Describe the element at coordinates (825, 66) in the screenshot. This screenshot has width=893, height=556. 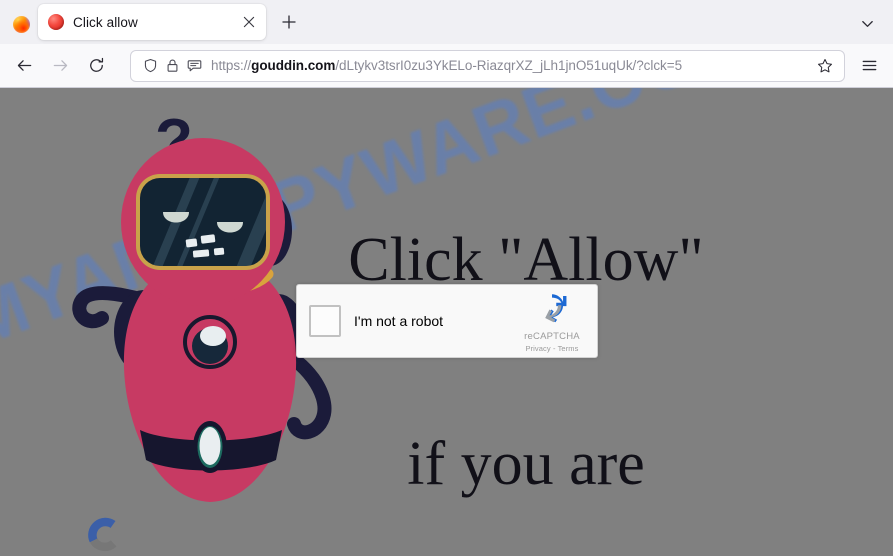
I see `star-icon` at that location.